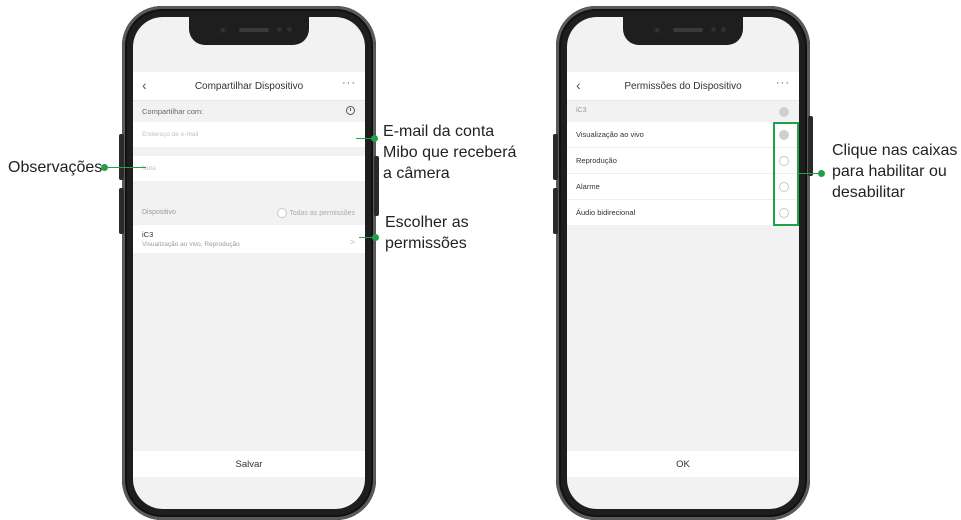  Describe the element at coordinates (352, 242) in the screenshot. I see `chevron-right-icon: >` at that location.